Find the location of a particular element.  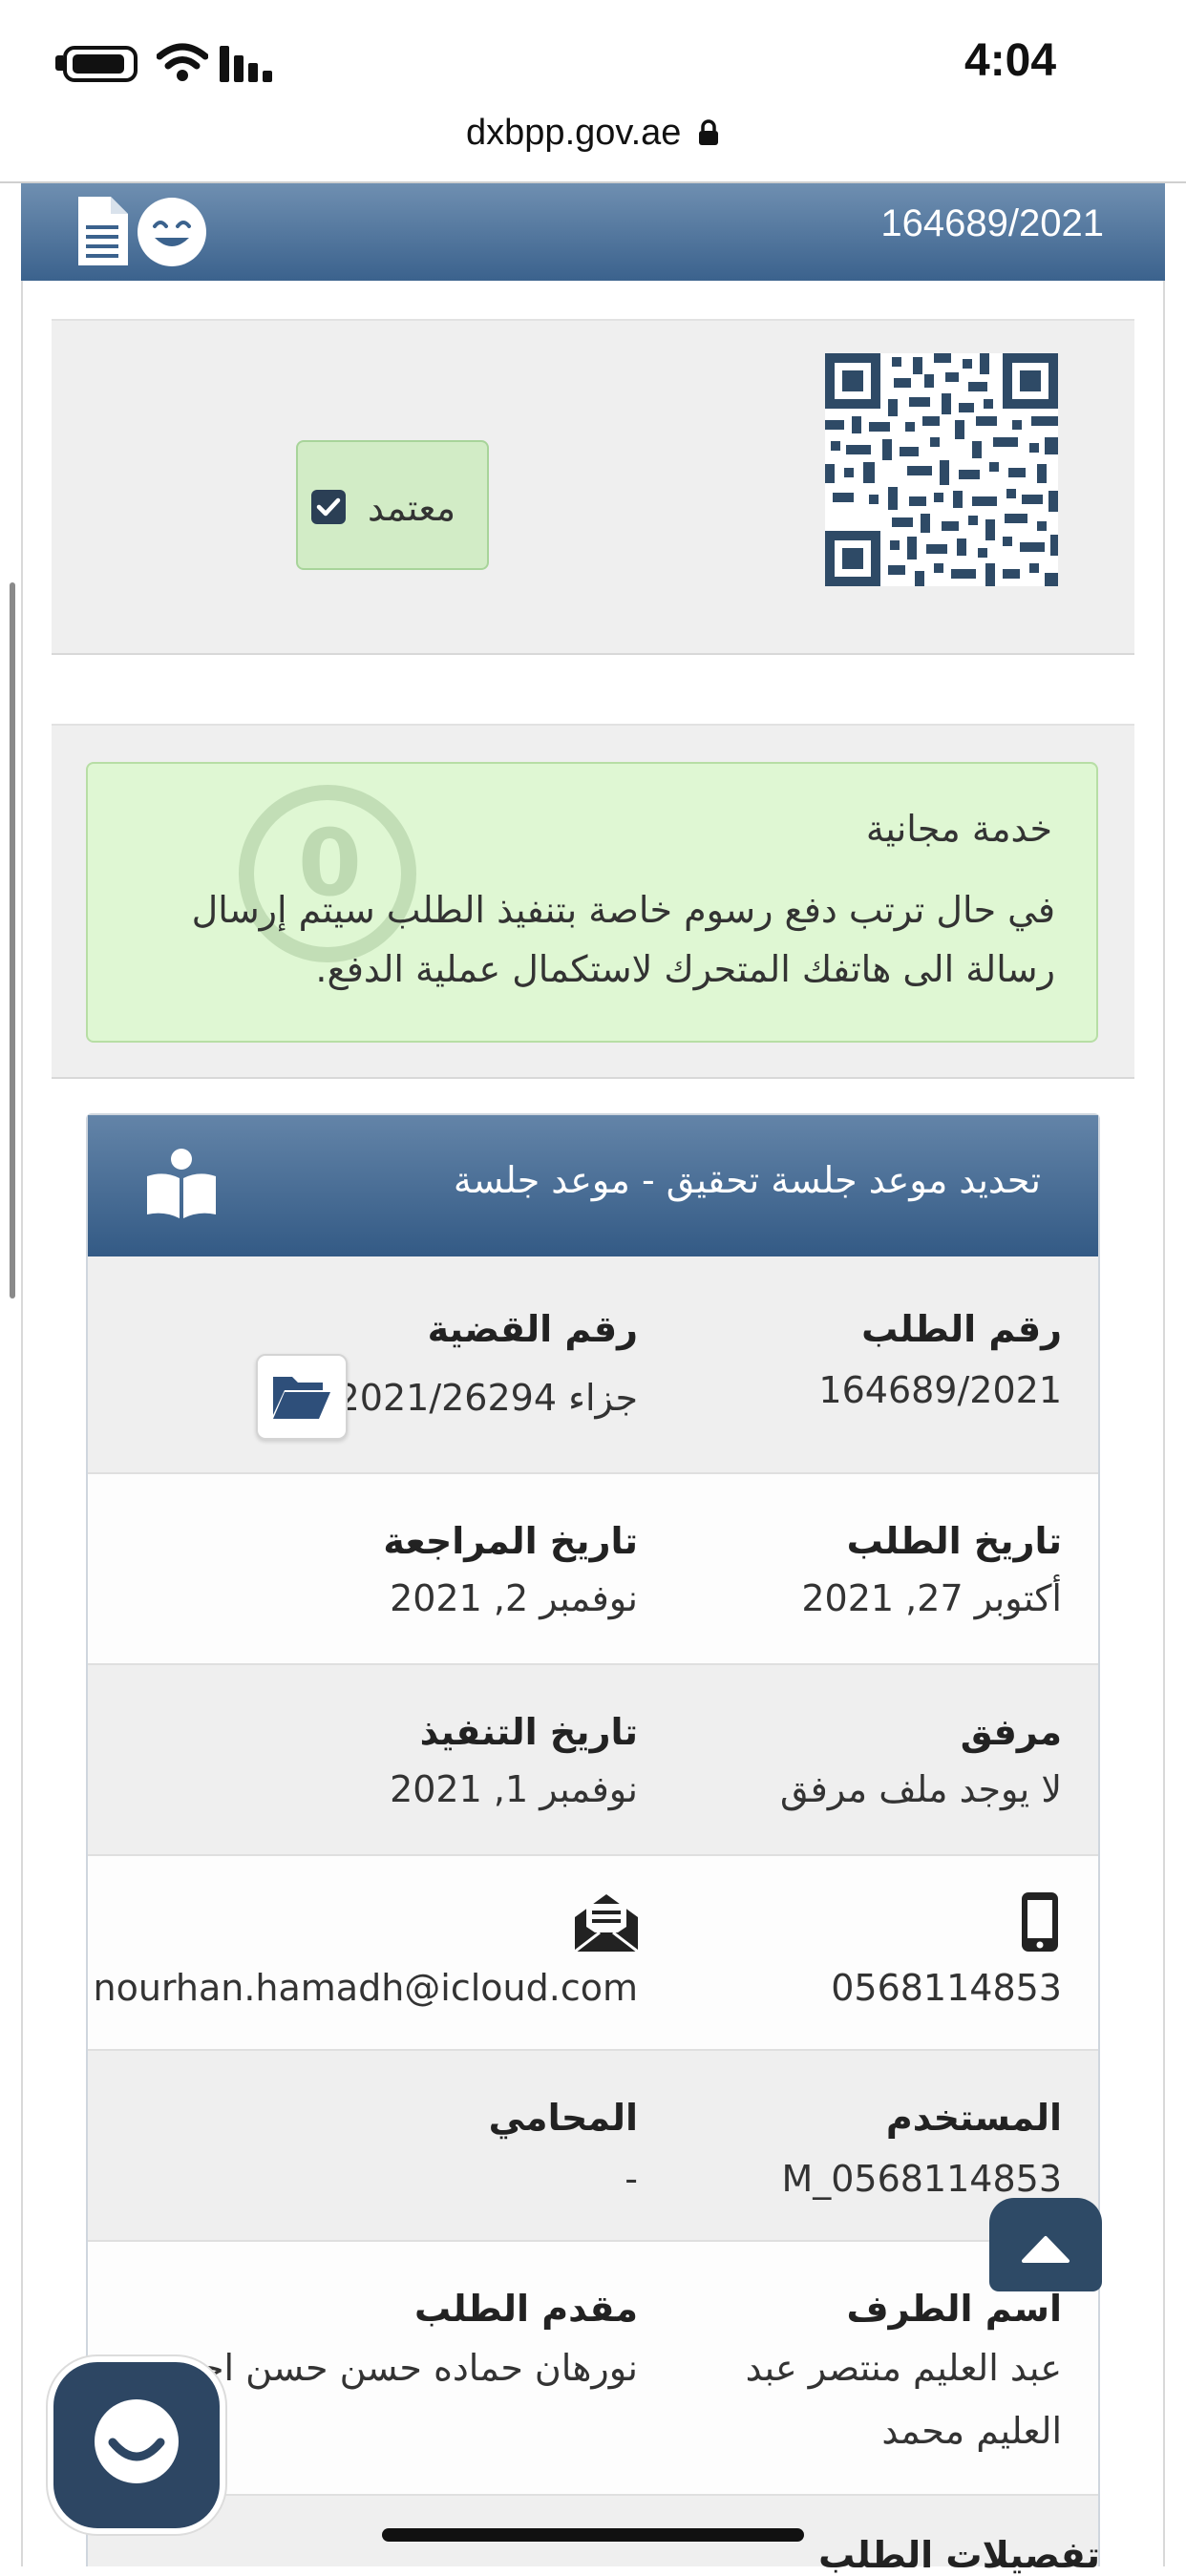

home-indicator is located at coordinates (593, 2535).